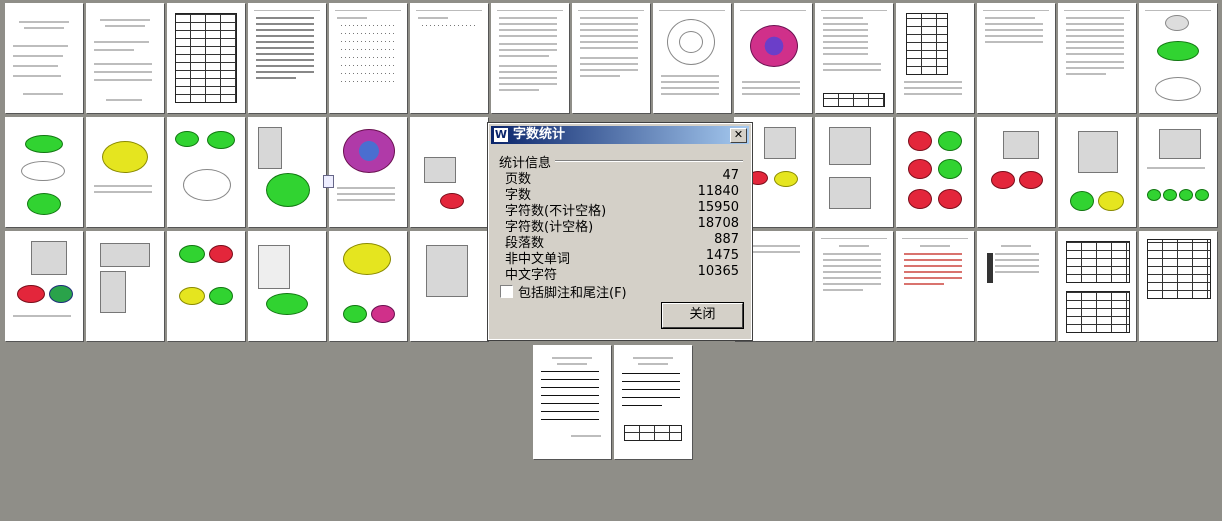 The width and height of the screenshot is (1222, 521). Describe the element at coordinates (572, 293) in the screenshot. I see `checkbox-label: 包括脚注和尾注(F)` at that location.